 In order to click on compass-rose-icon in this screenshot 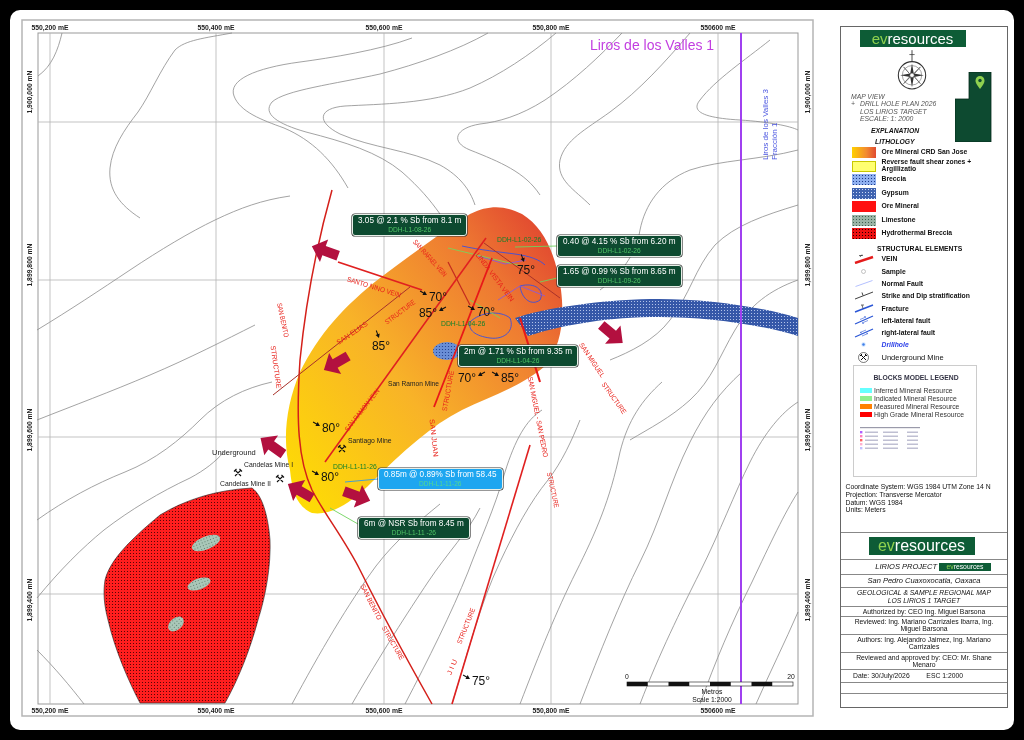, I will do `click(912, 69)`.